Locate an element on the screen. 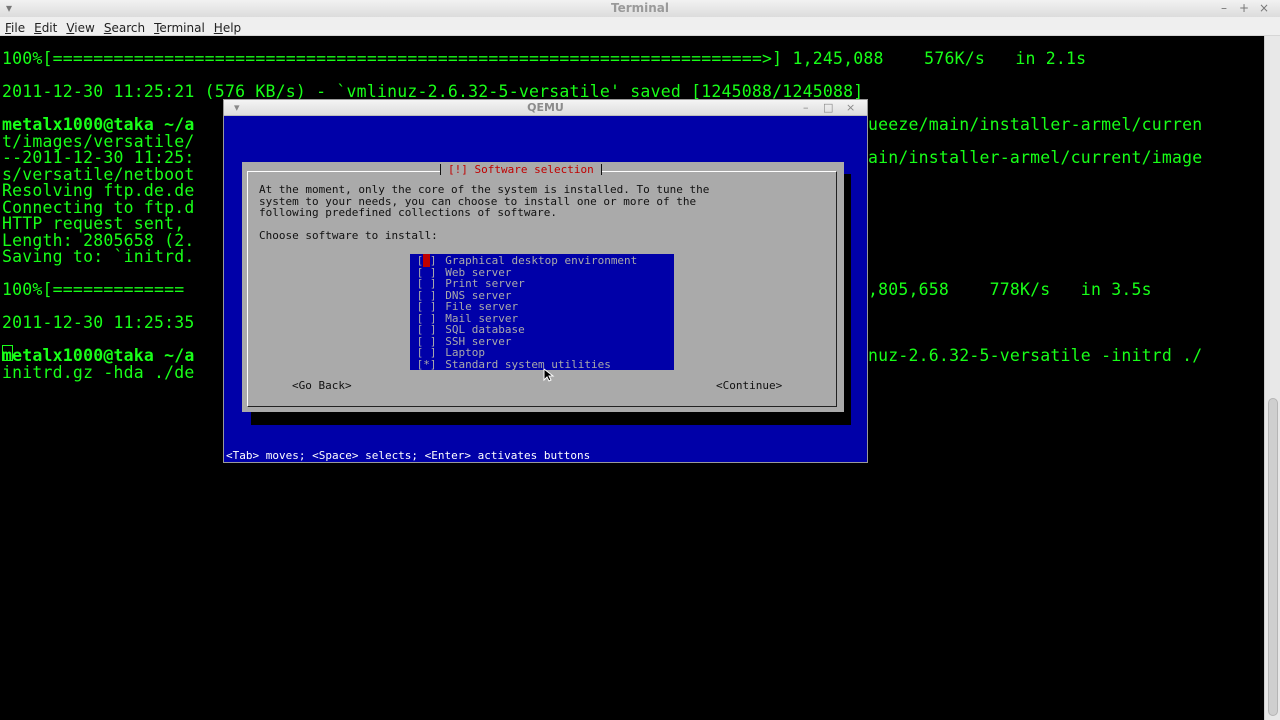 The height and width of the screenshot is (720, 1280). menu-label-rest: erminal is located at coordinates (182, 28).